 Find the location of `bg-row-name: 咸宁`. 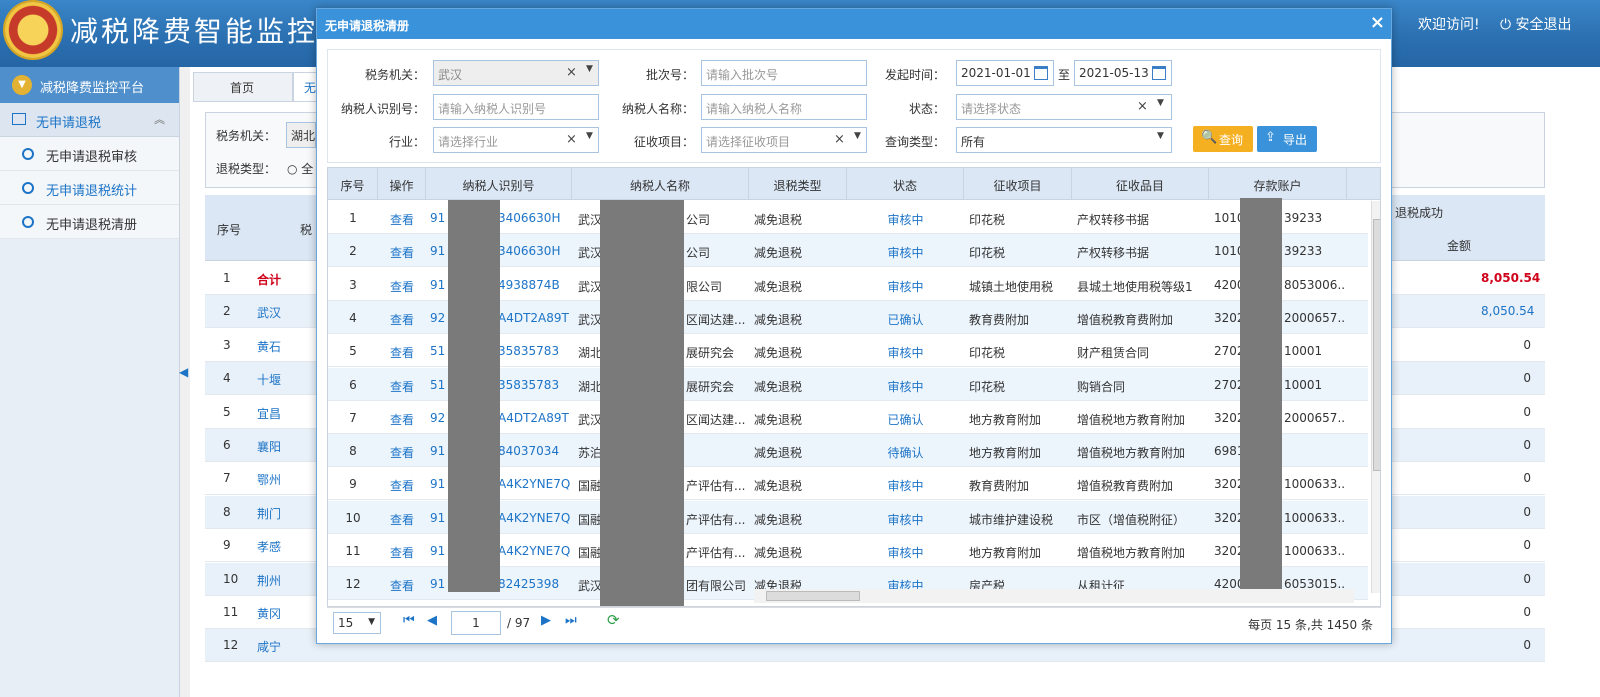

bg-row-name: 咸宁 is located at coordinates (269, 646).